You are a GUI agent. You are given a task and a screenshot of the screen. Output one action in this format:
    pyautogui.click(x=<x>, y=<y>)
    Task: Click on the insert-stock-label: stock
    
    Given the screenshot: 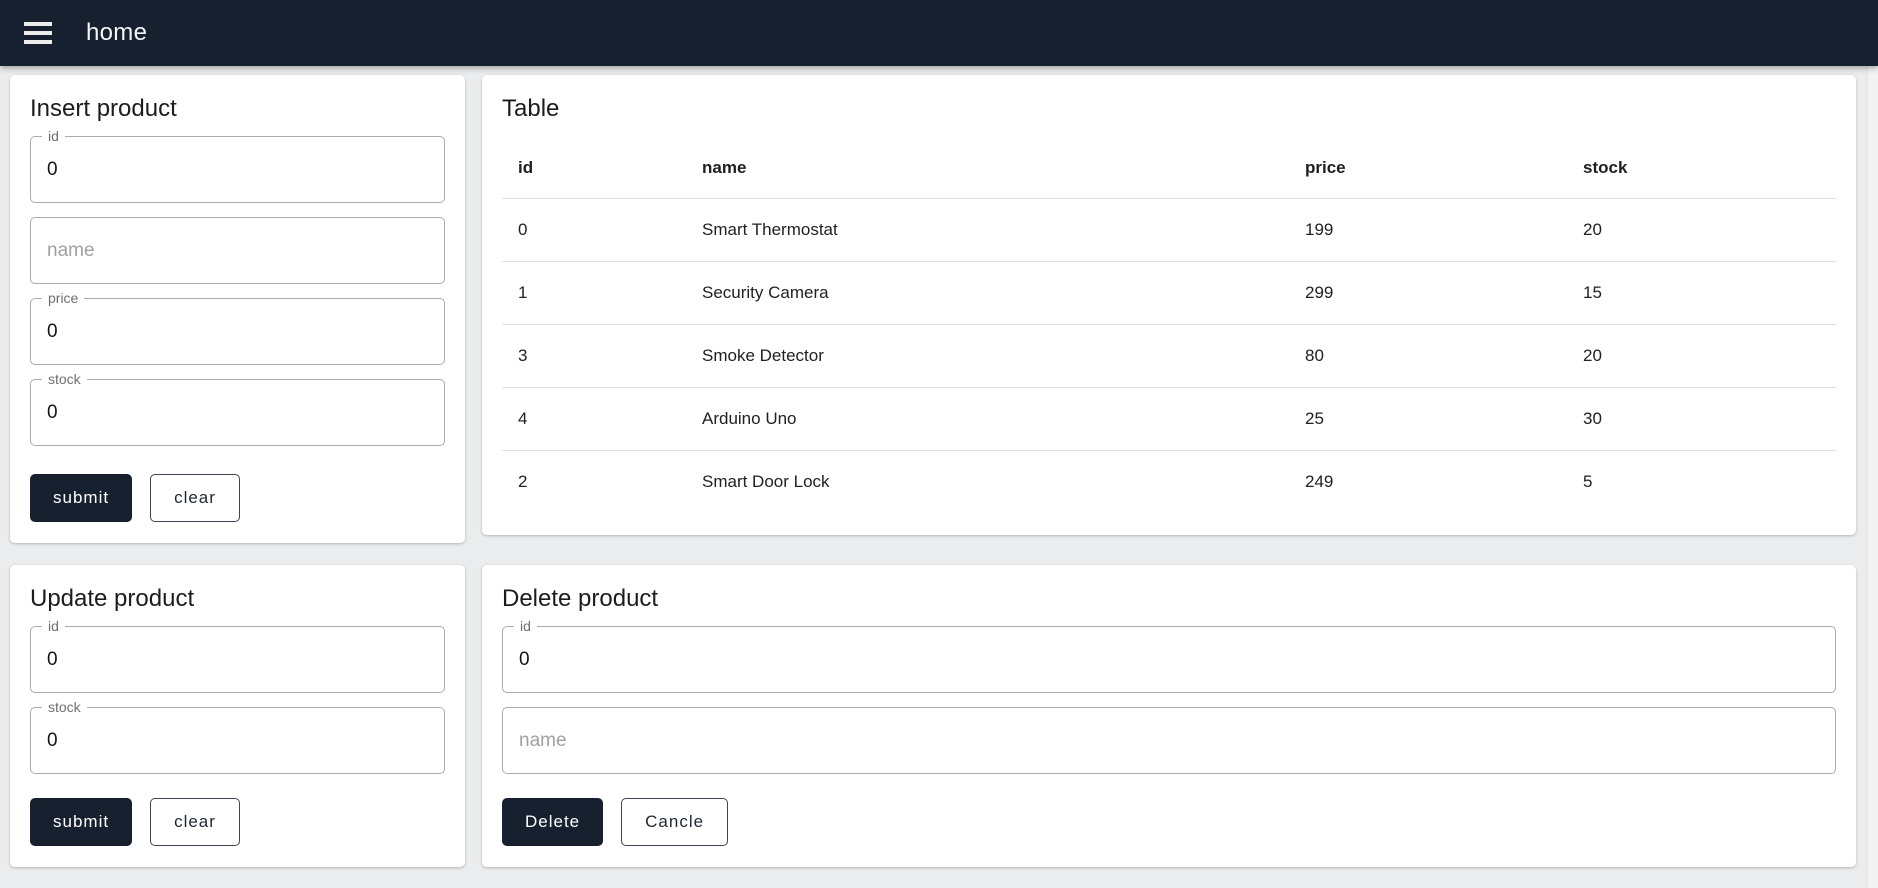 What is the action you would take?
    pyautogui.click(x=64, y=379)
    